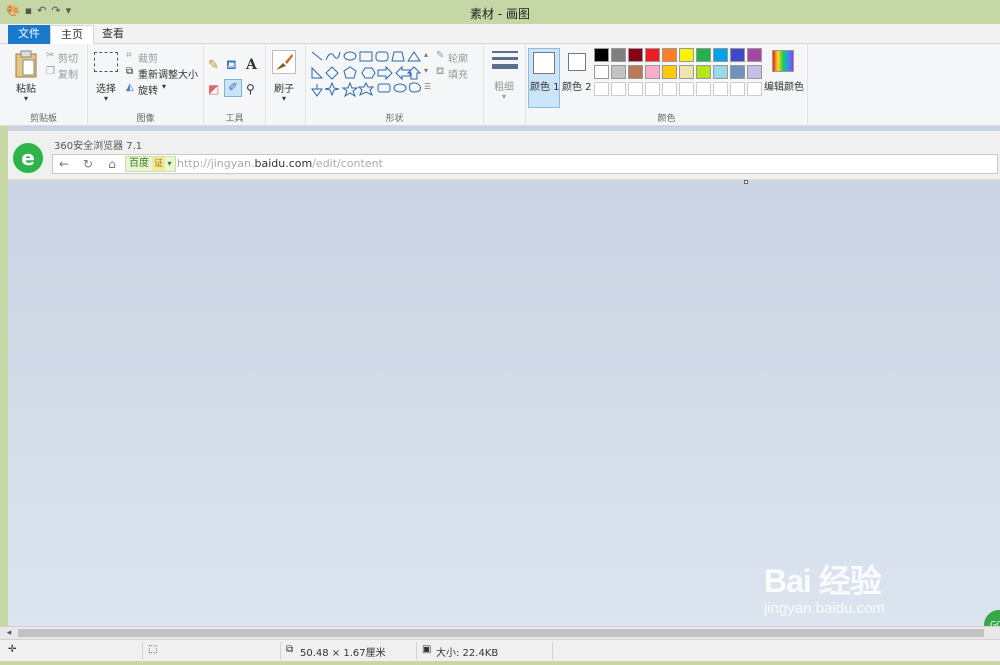  I want to click on edit-colors-button: 编辑颜色, so click(784, 85).